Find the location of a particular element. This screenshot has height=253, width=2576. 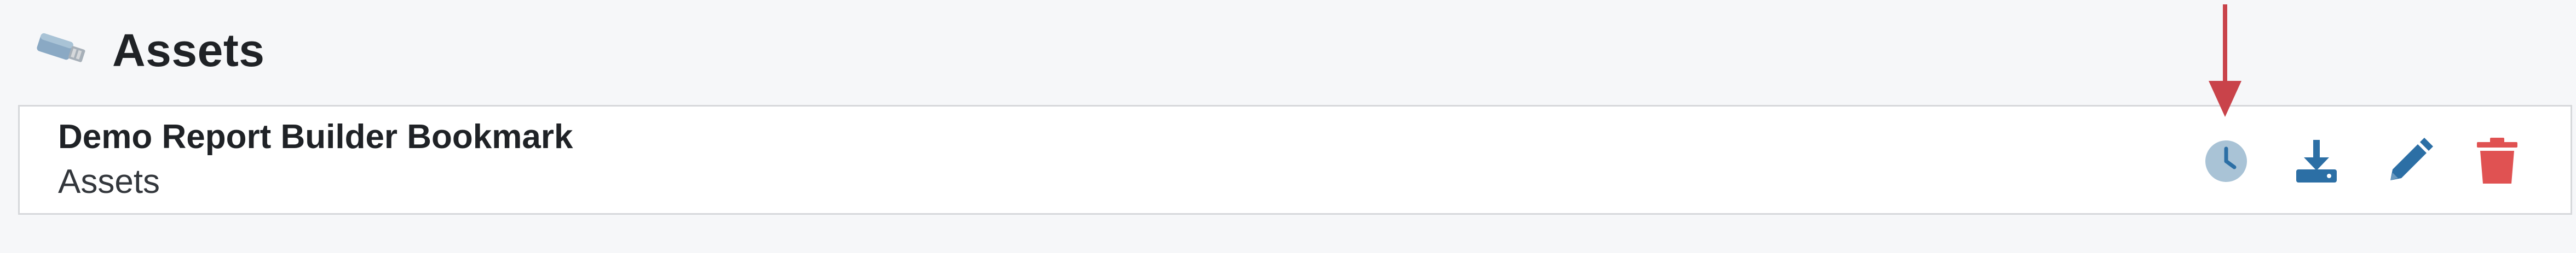

bookmark-name: Demo Report Builder Bookmark is located at coordinates (315, 136).